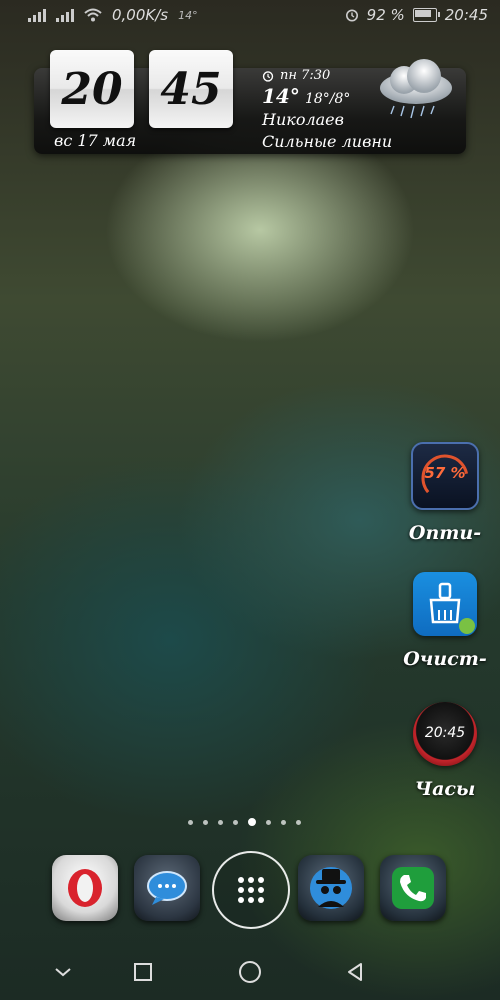  I want to click on net-speed: 0,00K/s, so click(140, 15).